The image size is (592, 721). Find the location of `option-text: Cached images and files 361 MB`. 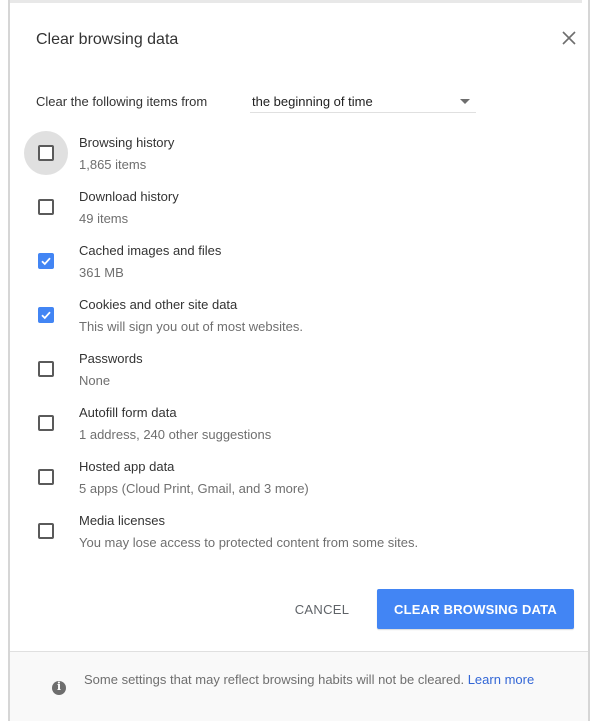

option-text: Cached images and files 361 MB is located at coordinates (150, 259).